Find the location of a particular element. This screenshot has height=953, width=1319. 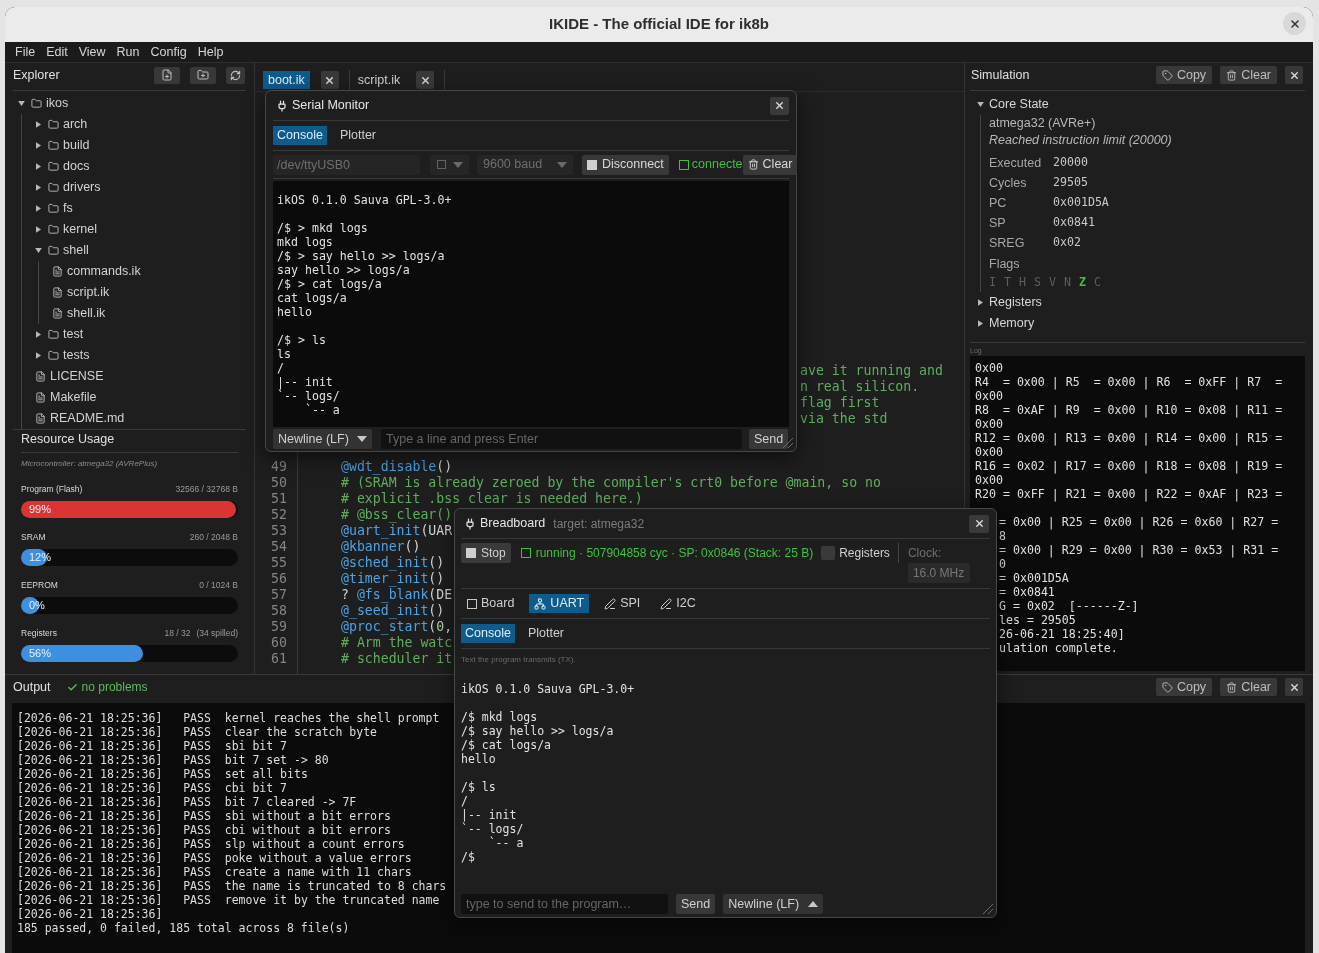

meter-value: 32566 / 32768 B is located at coordinates (206, 489).